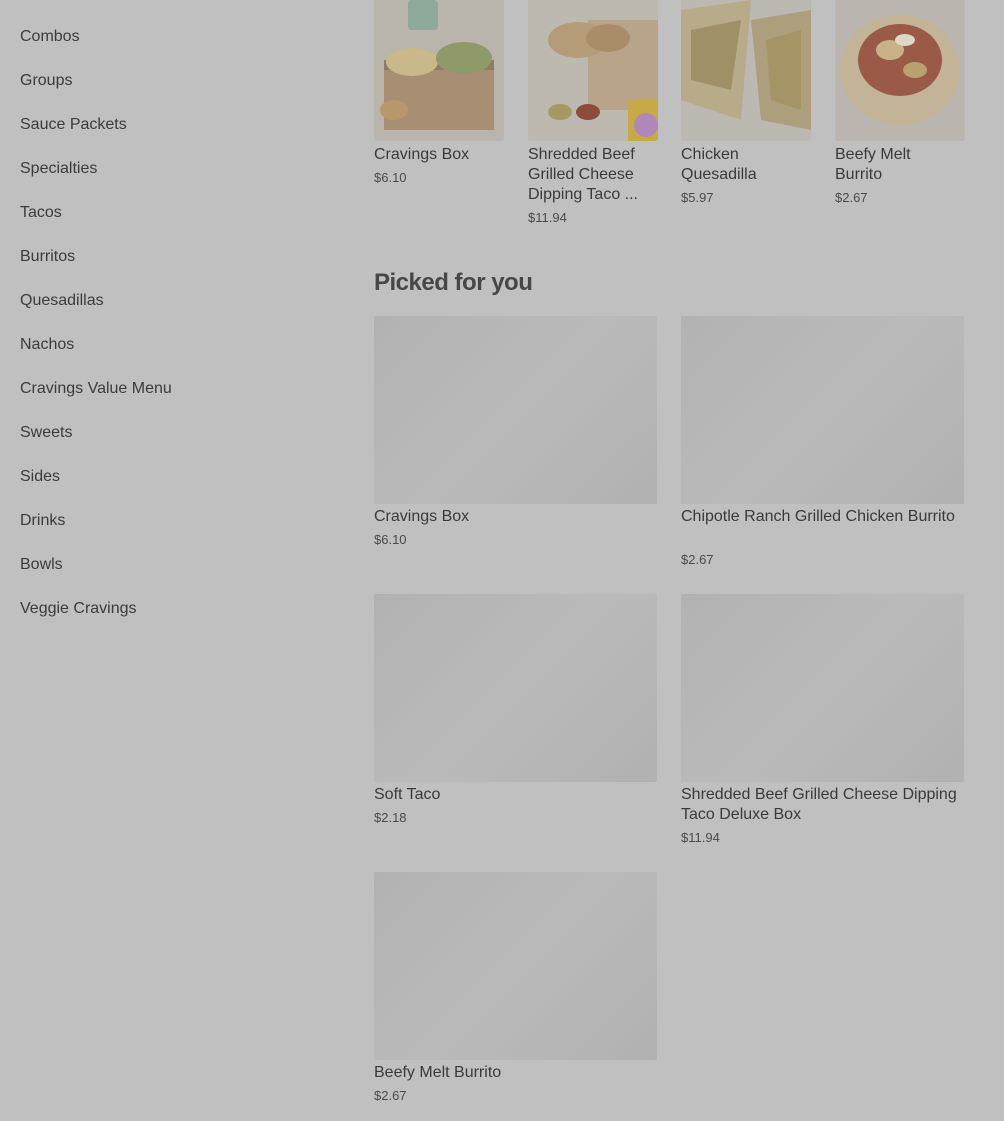  Describe the element at coordinates (50, 37) in the screenshot. I see `category-combos: Combos` at that location.